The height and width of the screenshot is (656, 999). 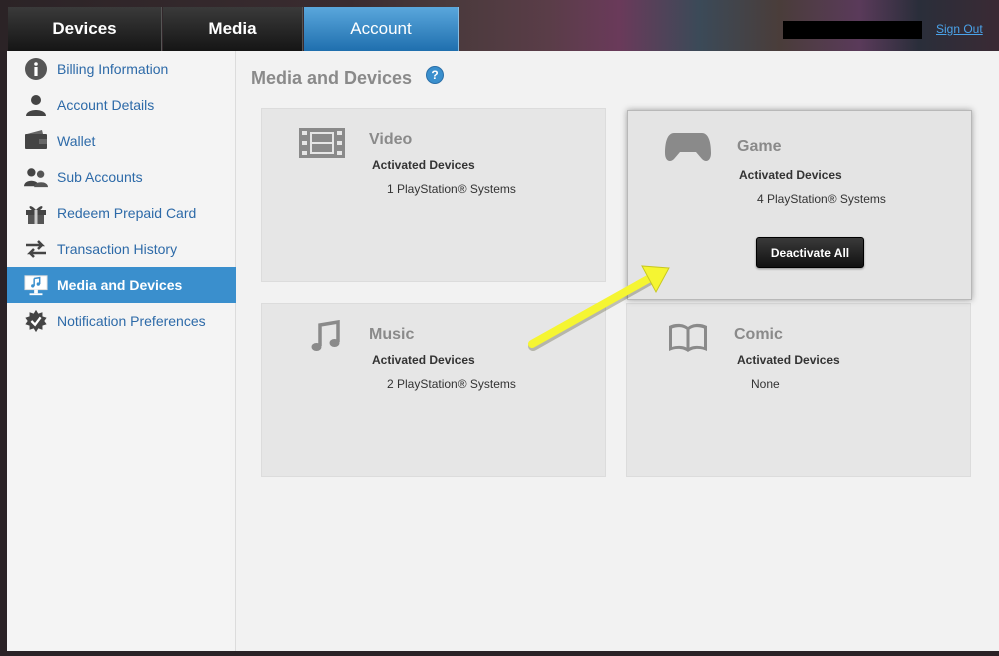 I want to click on card-value: 4 PlayStation® Systems, so click(x=821, y=199).